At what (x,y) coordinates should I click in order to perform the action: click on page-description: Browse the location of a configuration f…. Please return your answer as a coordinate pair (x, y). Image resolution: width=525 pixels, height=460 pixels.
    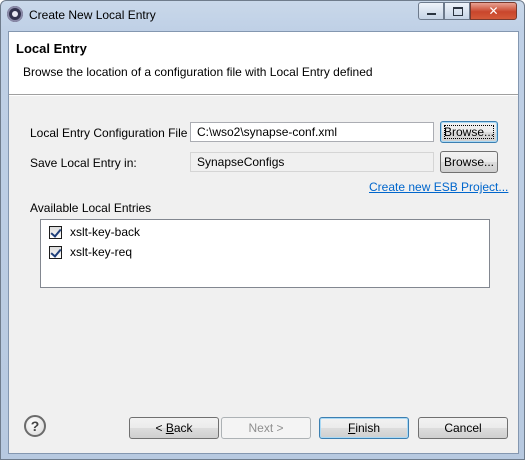
    Looking at the image, I should click on (198, 72).